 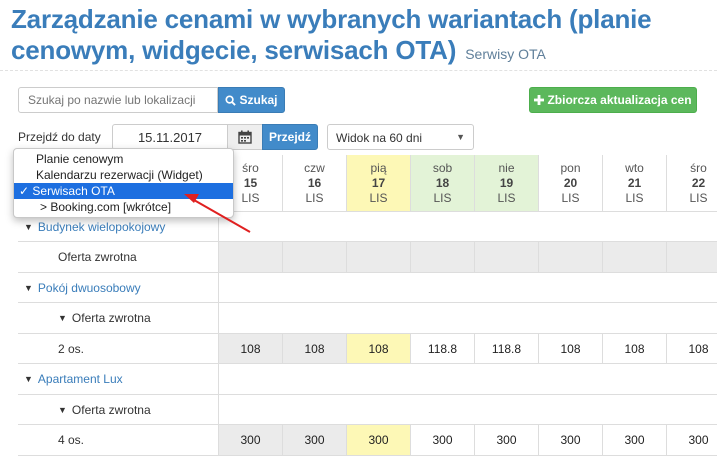 I want to click on date-dow: czw, so click(x=314, y=167).